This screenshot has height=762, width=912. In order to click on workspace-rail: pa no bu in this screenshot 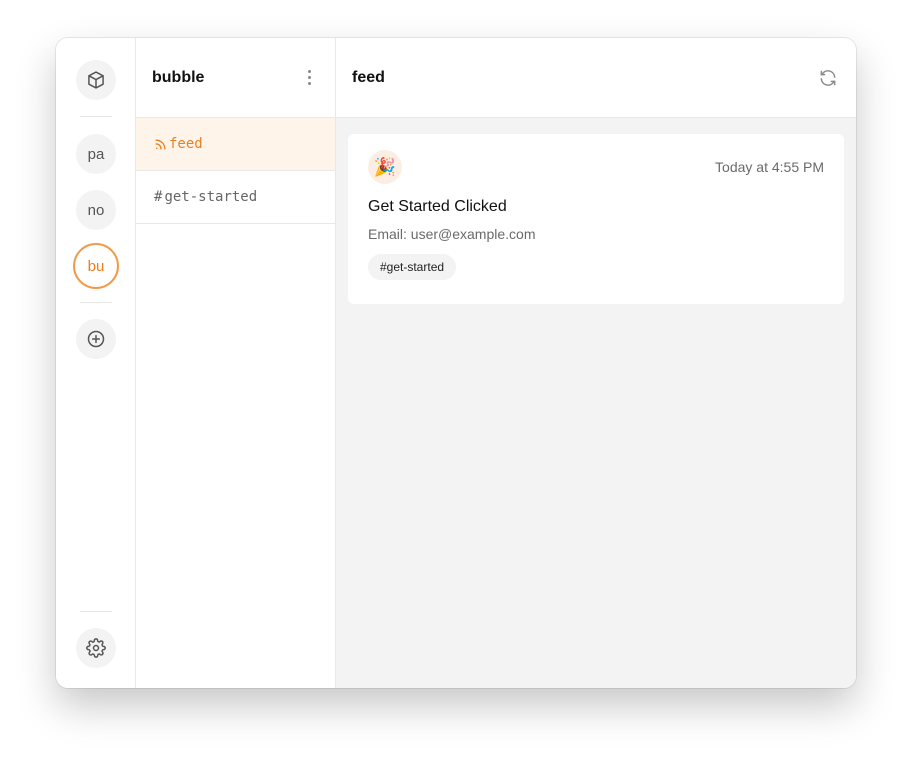, I will do `click(96, 363)`.